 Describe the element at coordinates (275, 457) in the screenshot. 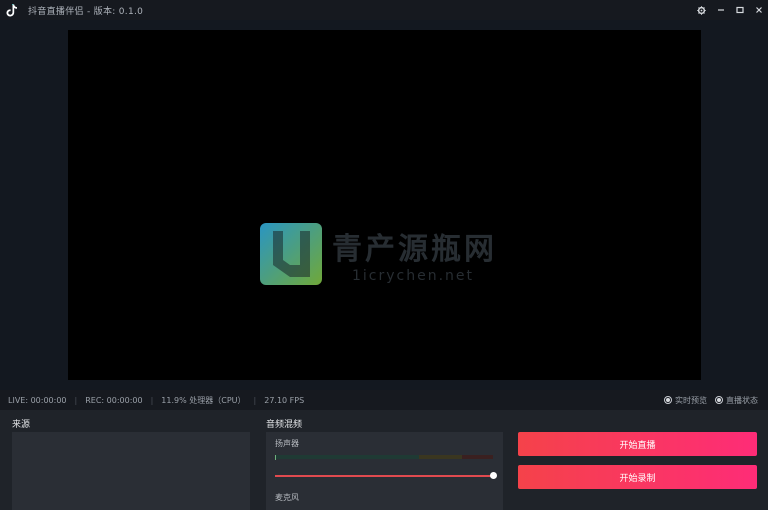

I see `meter-tick` at that location.